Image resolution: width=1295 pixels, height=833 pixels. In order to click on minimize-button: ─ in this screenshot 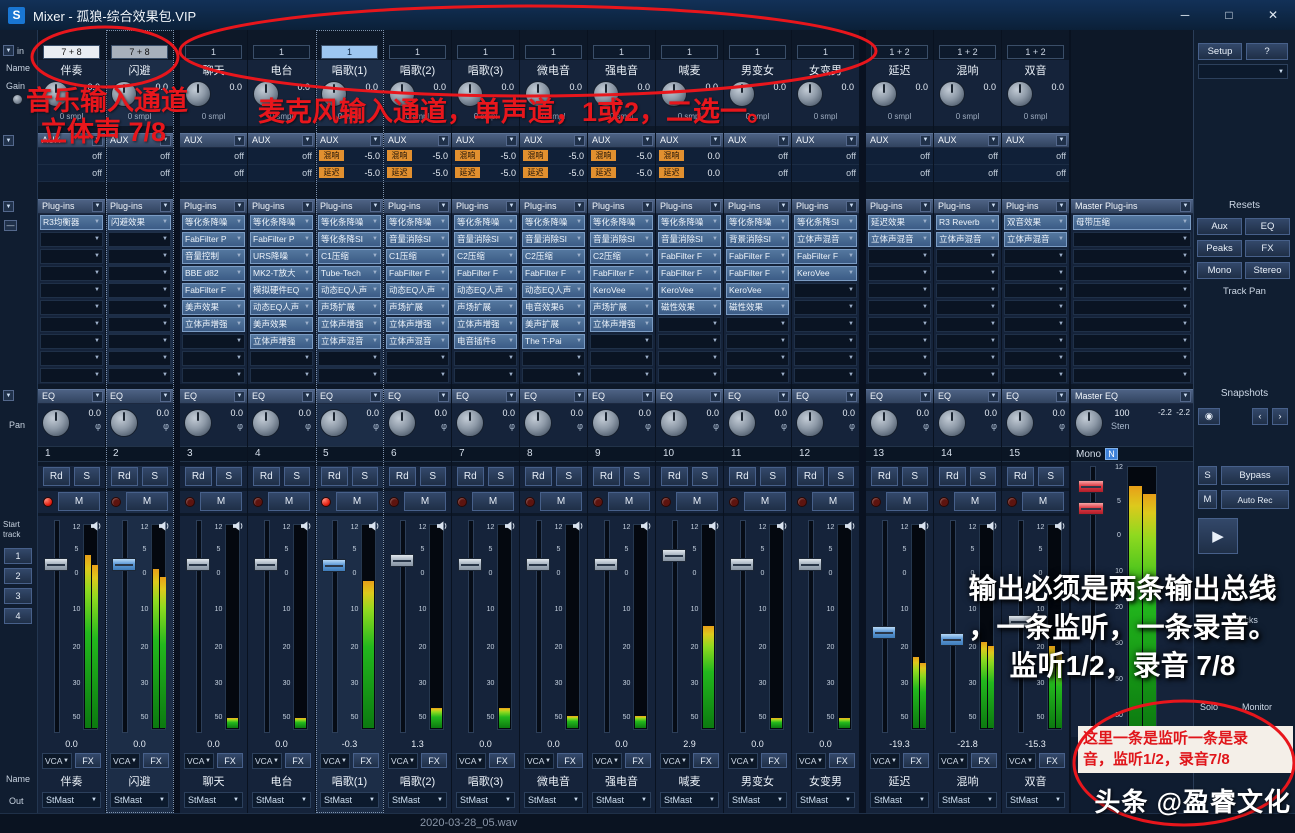, I will do `click(1185, 15)`.